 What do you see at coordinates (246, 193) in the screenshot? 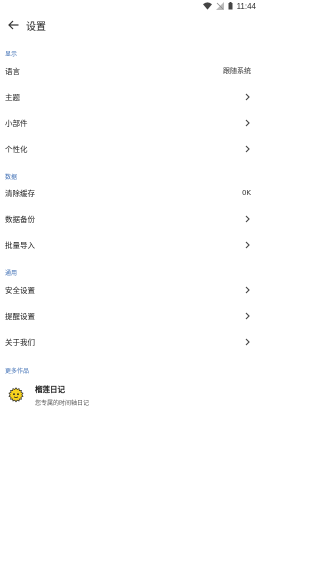
I see `row-value: 0K` at bounding box center [246, 193].